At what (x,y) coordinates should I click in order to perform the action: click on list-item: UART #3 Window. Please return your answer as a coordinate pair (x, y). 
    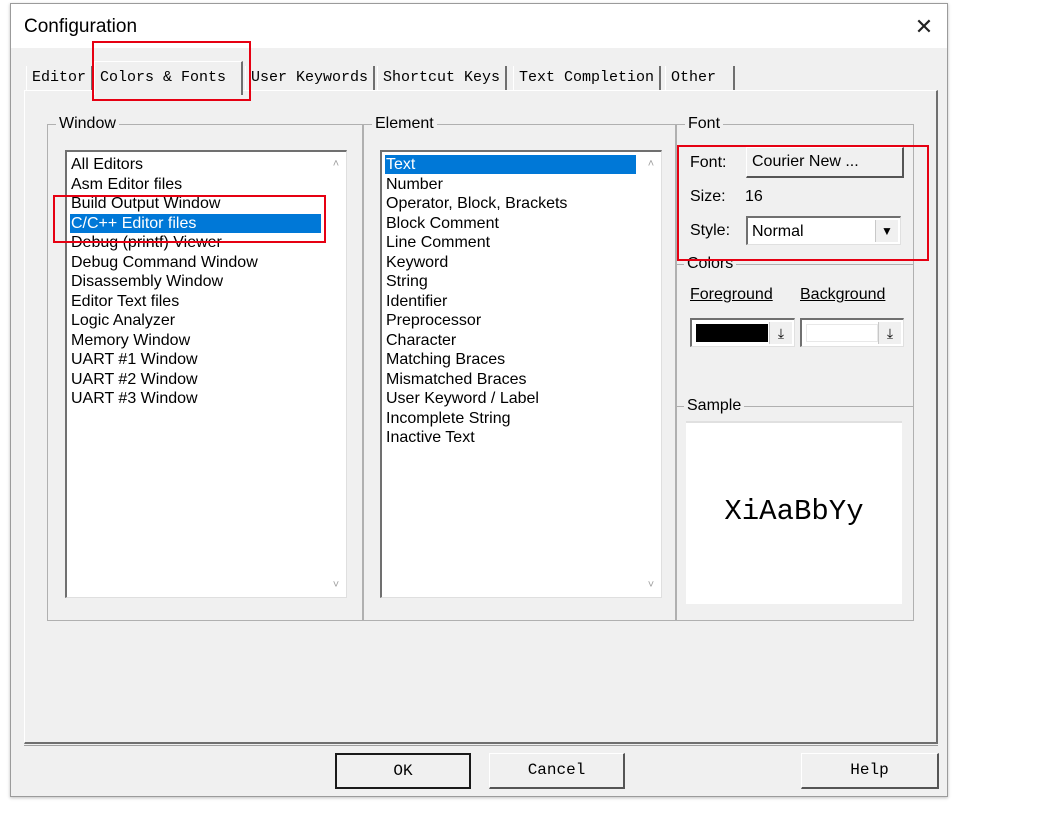
    Looking at the image, I should click on (134, 398).